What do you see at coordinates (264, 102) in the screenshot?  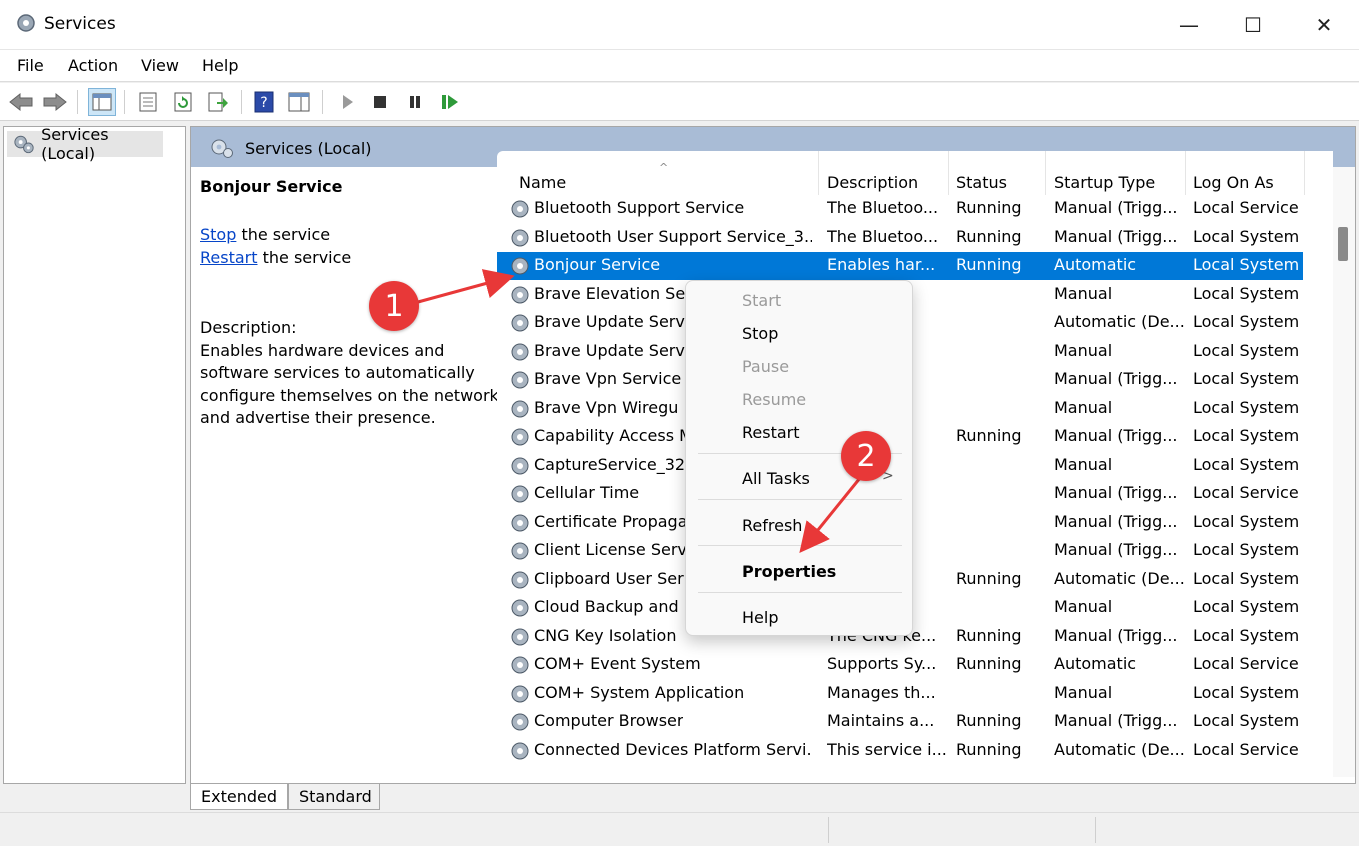 I see `help-button: ?` at bounding box center [264, 102].